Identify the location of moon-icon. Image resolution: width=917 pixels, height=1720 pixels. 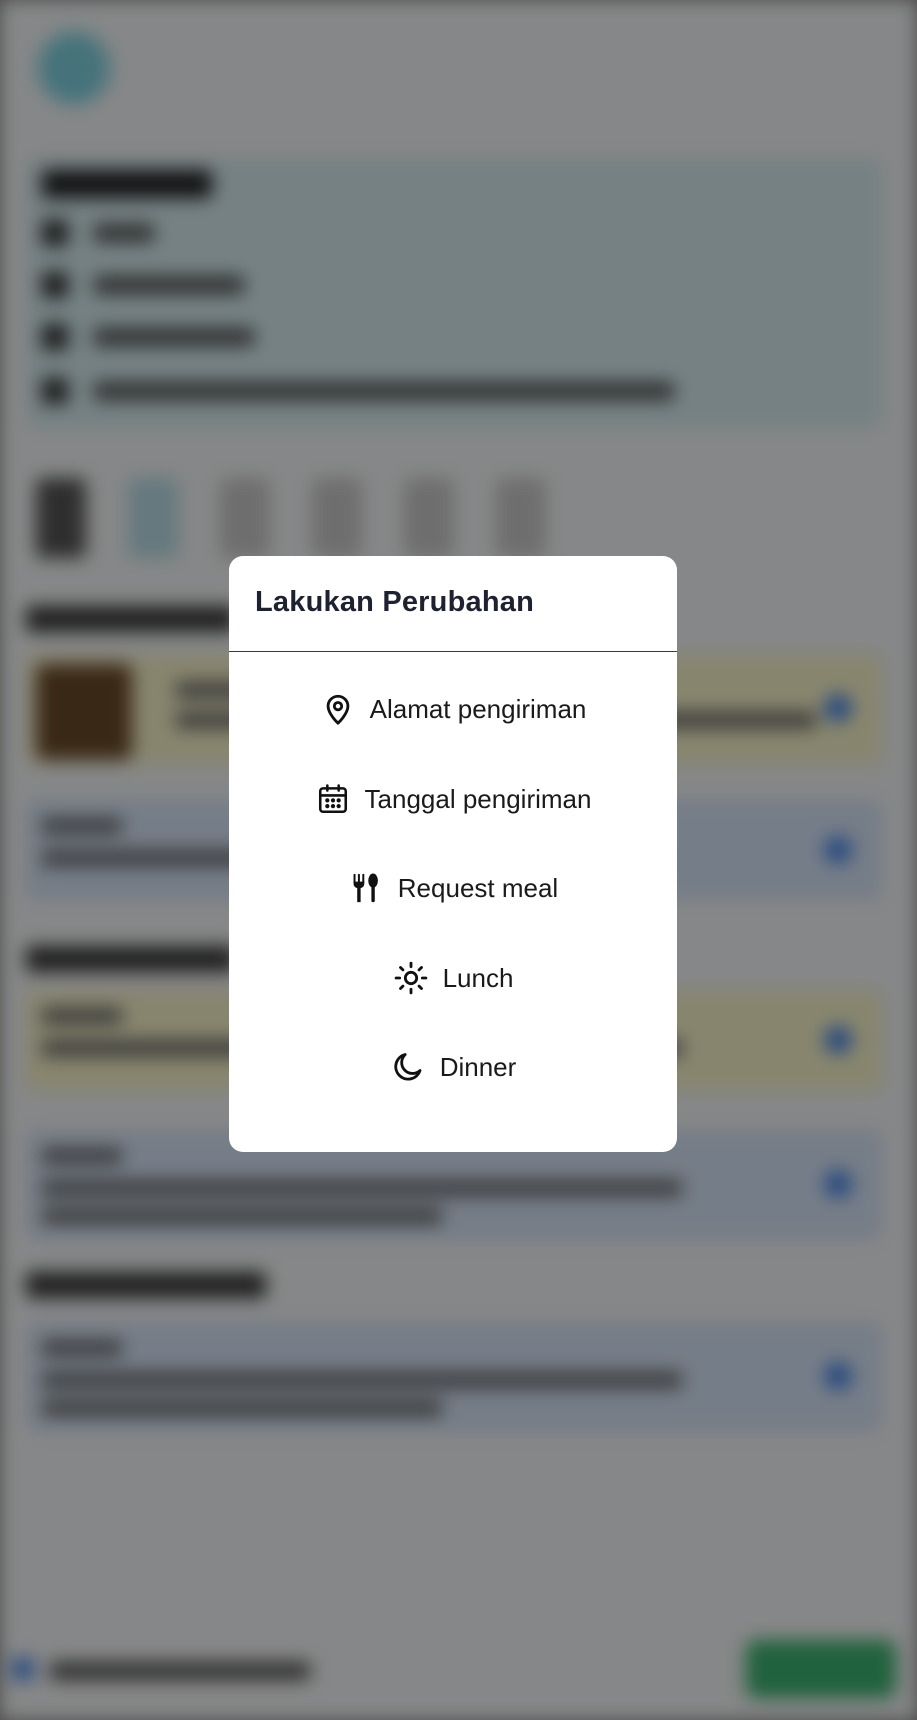
(408, 1067).